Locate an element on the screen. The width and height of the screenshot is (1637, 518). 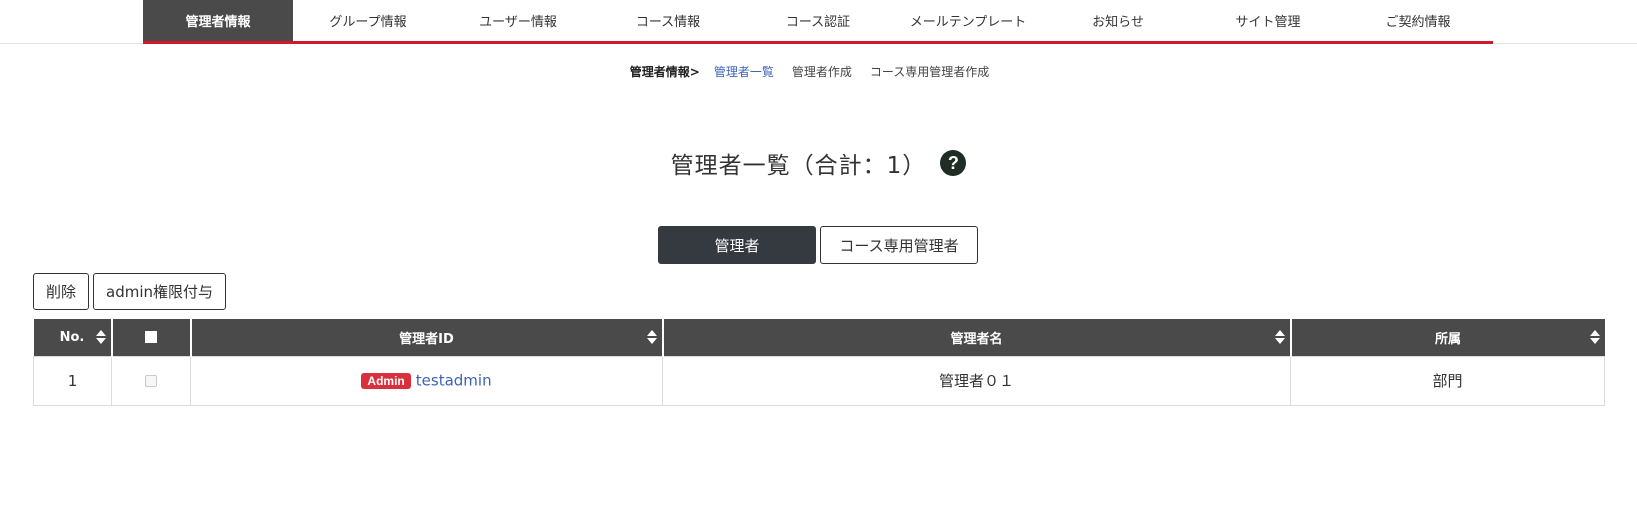
row-checkbox is located at coordinates (151, 381).